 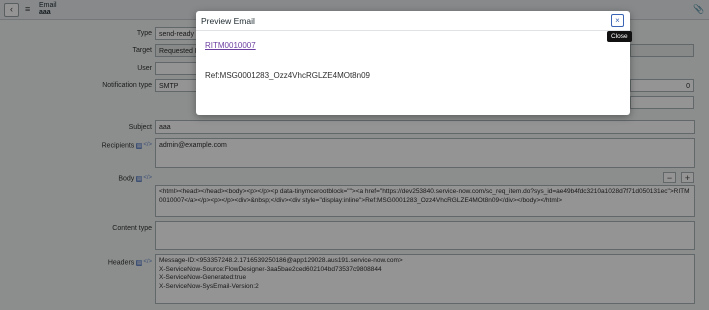 What do you see at coordinates (228, 21) in the screenshot?
I see `dialog-title: Preview Email` at bounding box center [228, 21].